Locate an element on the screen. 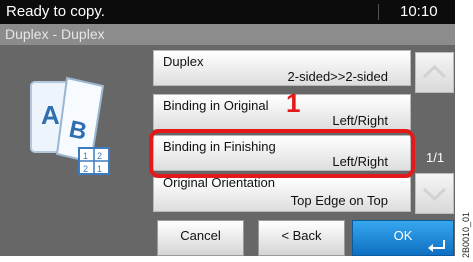 The image size is (473, 262). scroll-down-button is located at coordinates (434, 193).